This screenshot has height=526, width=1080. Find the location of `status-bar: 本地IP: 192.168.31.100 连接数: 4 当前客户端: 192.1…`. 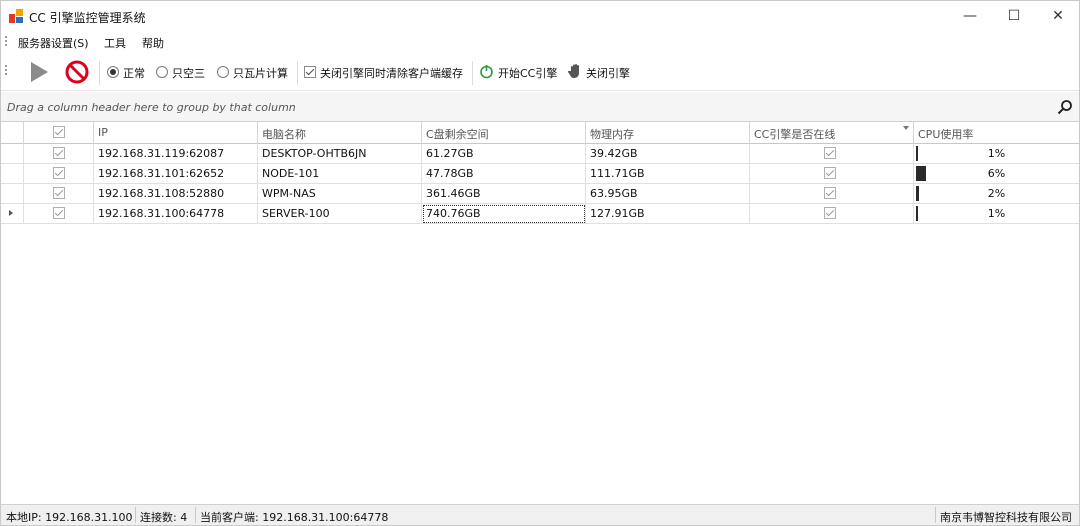

status-bar: 本地IP: 192.168.31.100 连接数: 4 当前客户端: 192.1… is located at coordinates (540, 514).